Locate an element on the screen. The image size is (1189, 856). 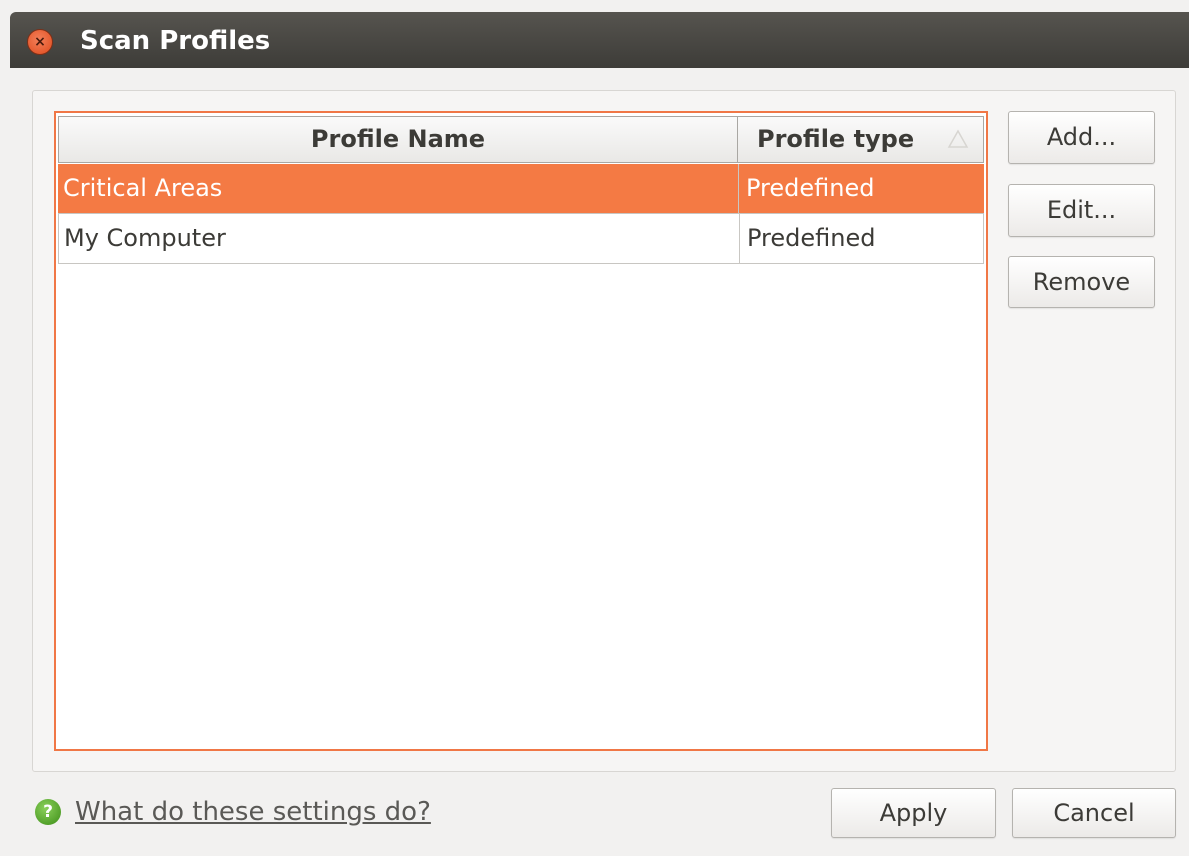
window-title: Scan Profiles is located at coordinates (175, 41).